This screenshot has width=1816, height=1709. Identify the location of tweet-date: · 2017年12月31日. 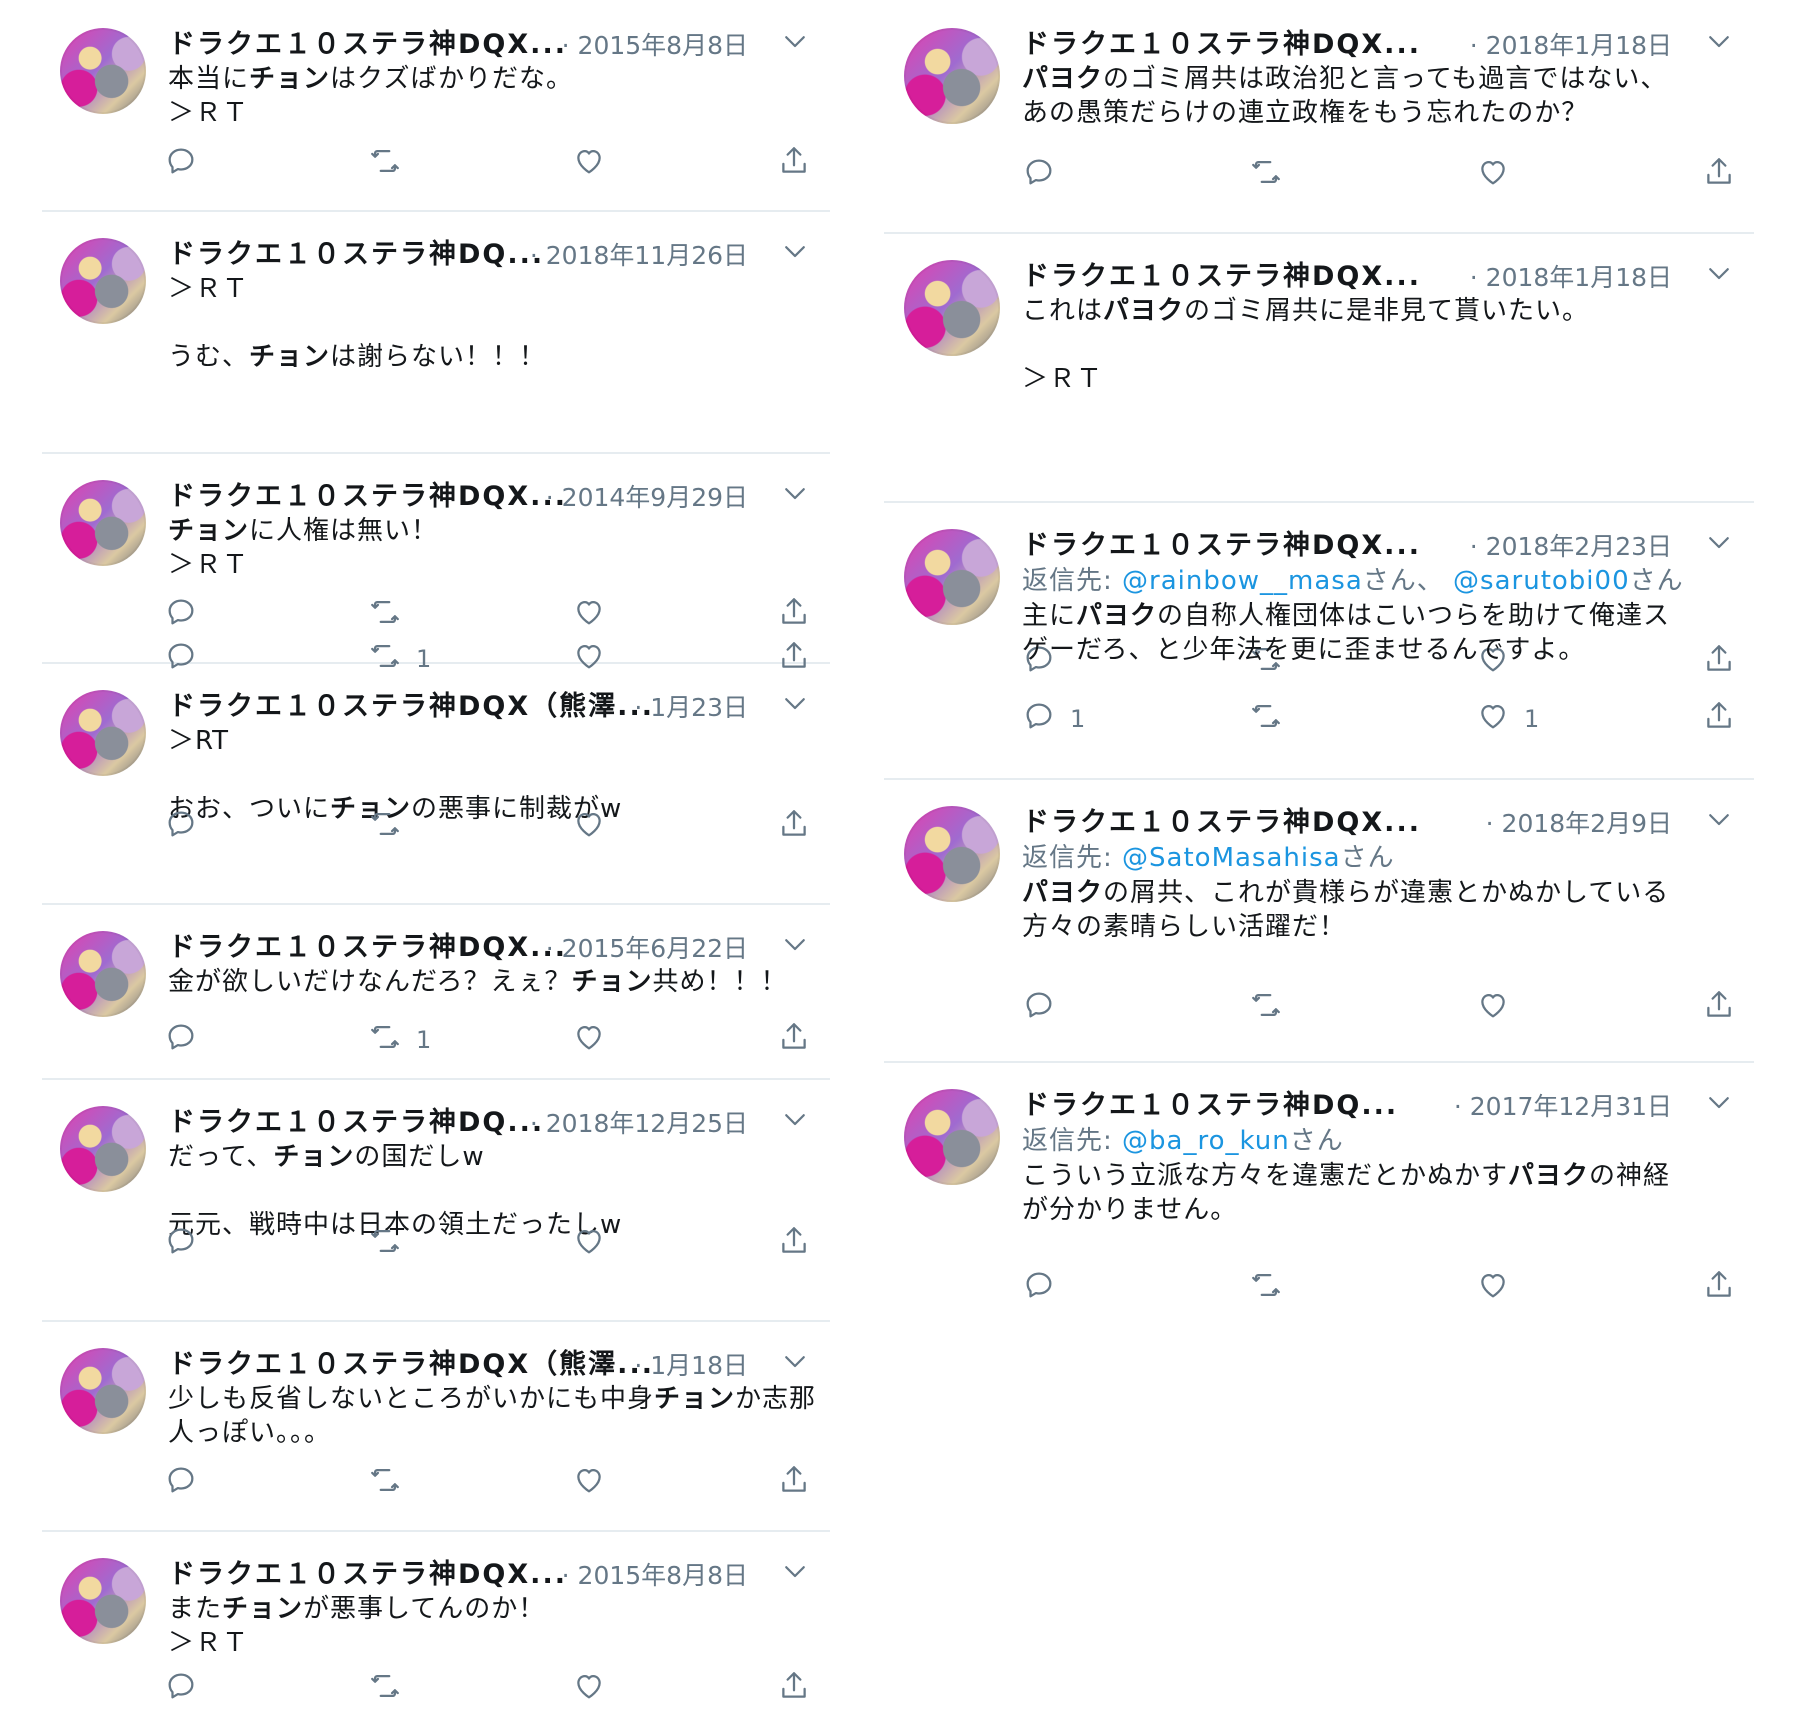
(1563, 1105).